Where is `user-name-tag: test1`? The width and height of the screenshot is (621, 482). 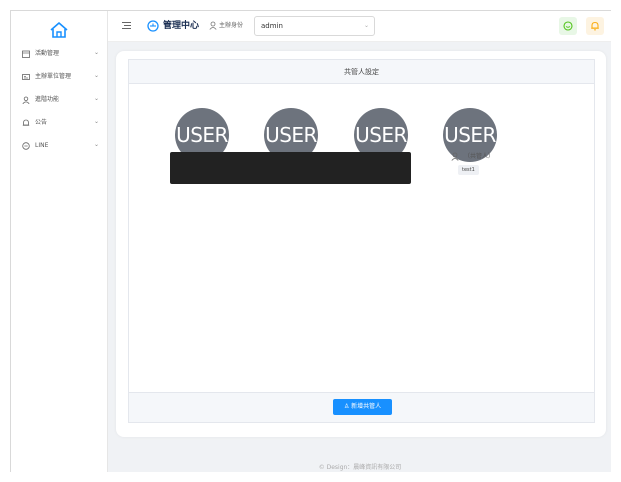 user-name-tag: test1 is located at coordinates (468, 170).